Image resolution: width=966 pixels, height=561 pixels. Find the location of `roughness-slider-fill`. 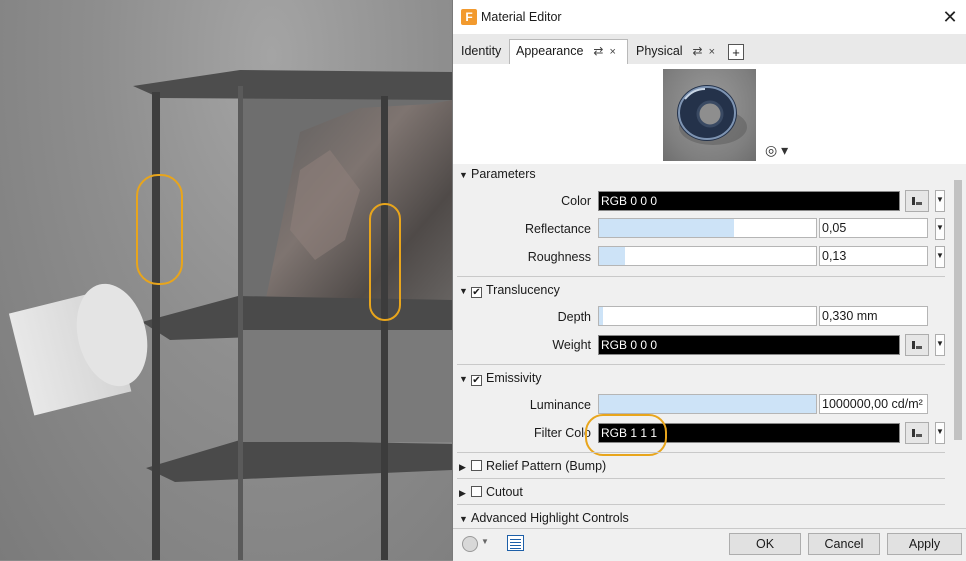

roughness-slider-fill is located at coordinates (612, 256).